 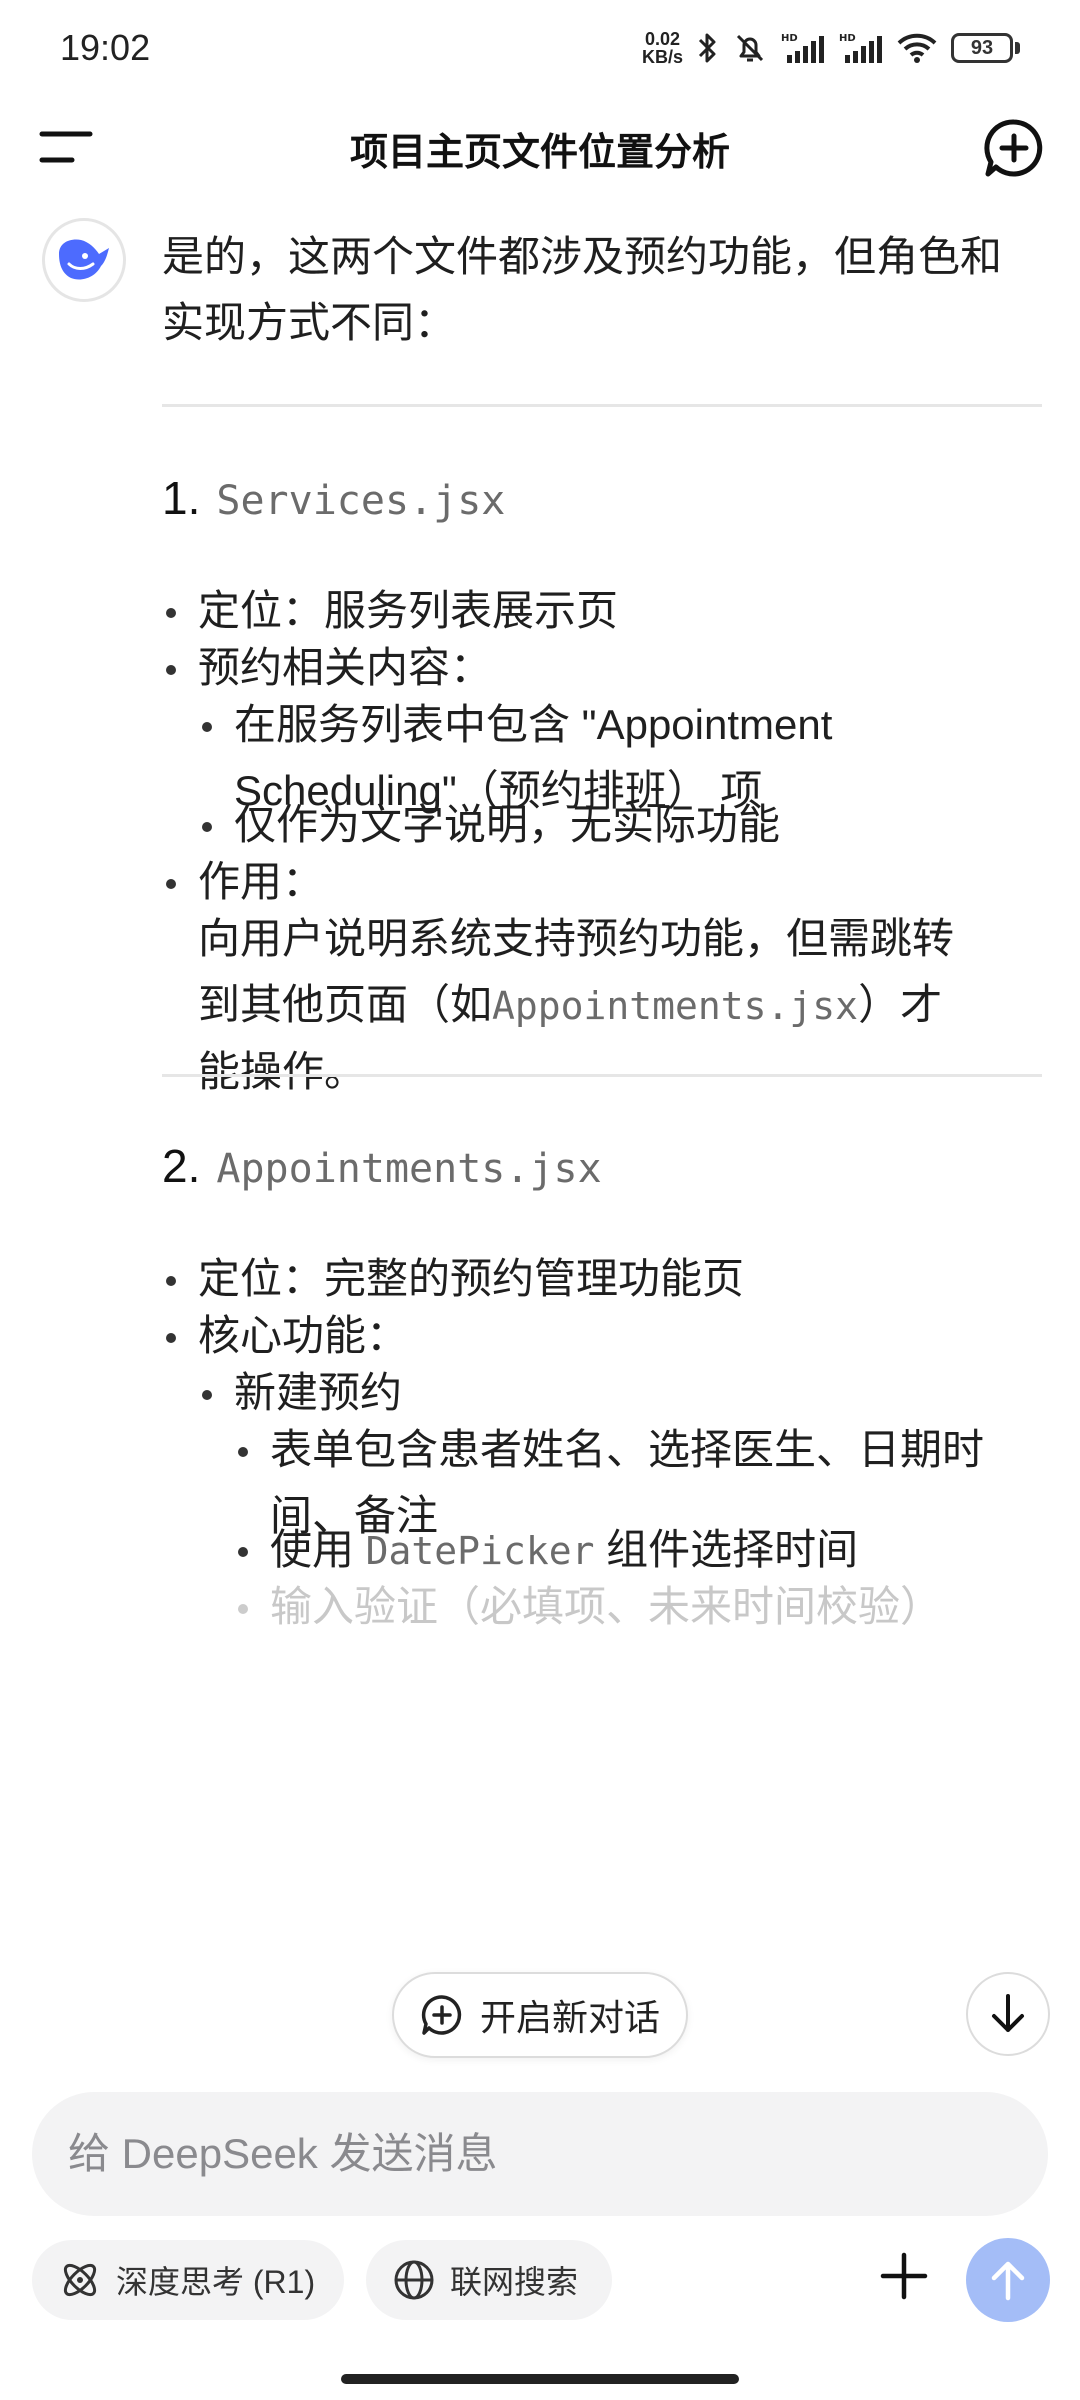 What do you see at coordinates (540, 2015) in the screenshot?
I see `start-new-chat-button: 开启新对话` at bounding box center [540, 2015].